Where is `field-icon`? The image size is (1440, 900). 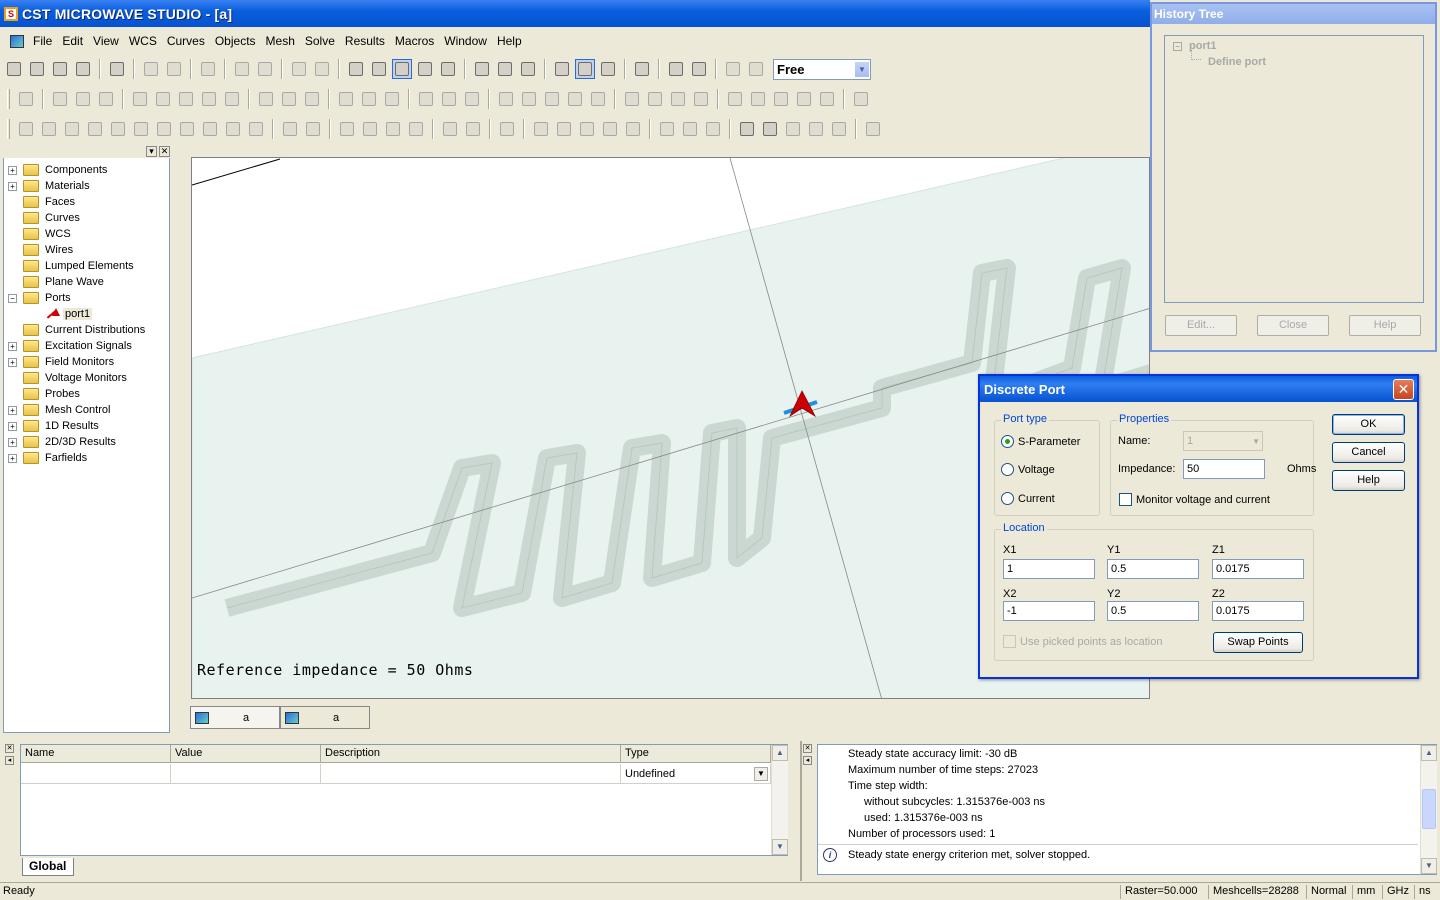
field-icon is located at coordinates (163, 99).